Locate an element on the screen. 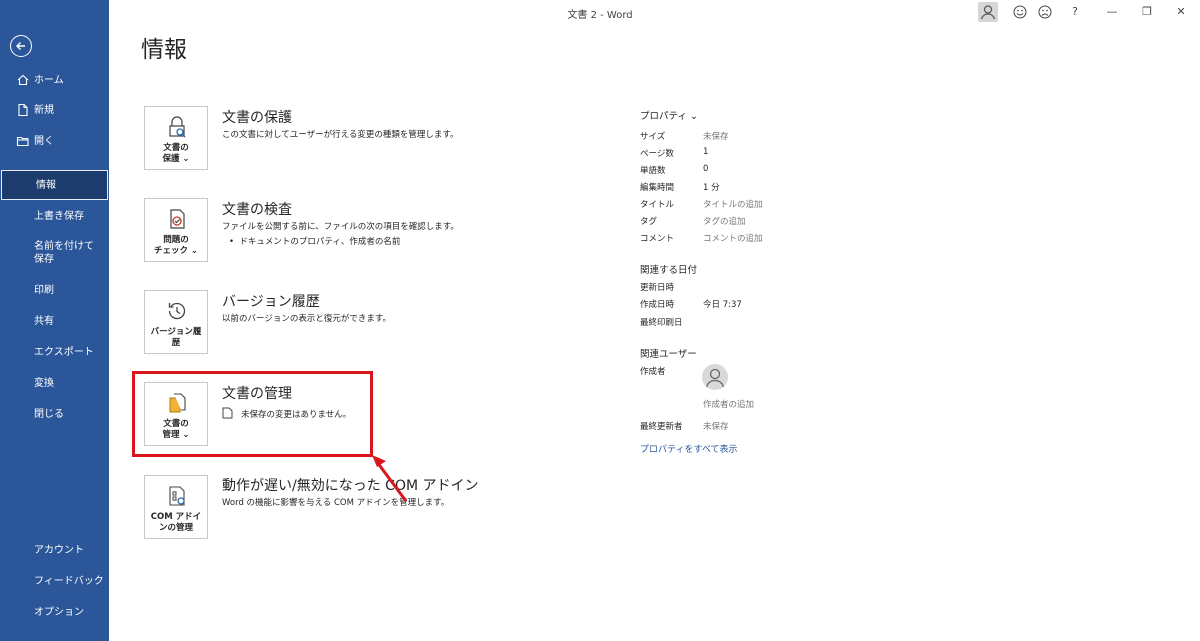  prop-value-title-input: タイトルの追加 is located at coordinates (733, 204).